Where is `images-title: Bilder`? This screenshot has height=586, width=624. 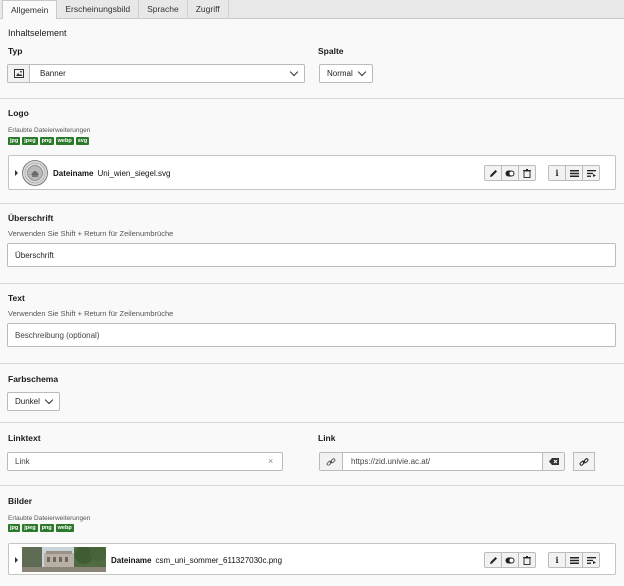
images-title: Bilder is located at coordinates (20, 501).